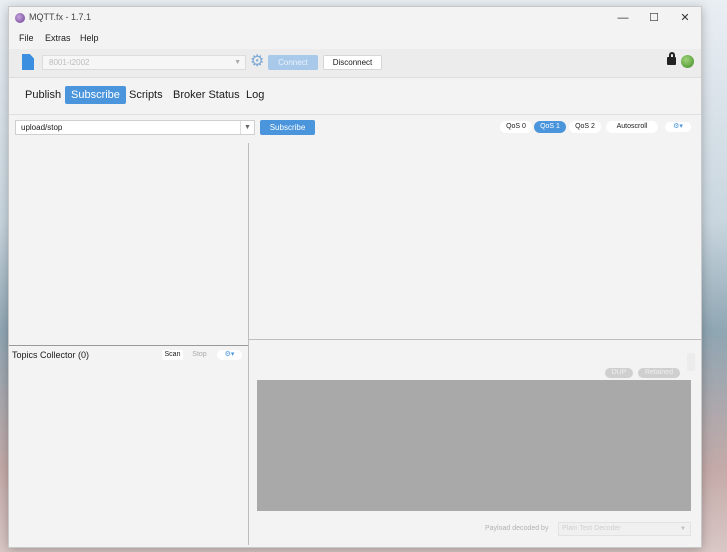 Image resolution: width=727 pixels, height=552 pixels. What do you see at coordinates (474, 445) in the screenshot?
I see `payload-area` at bounding box center [474, 445].